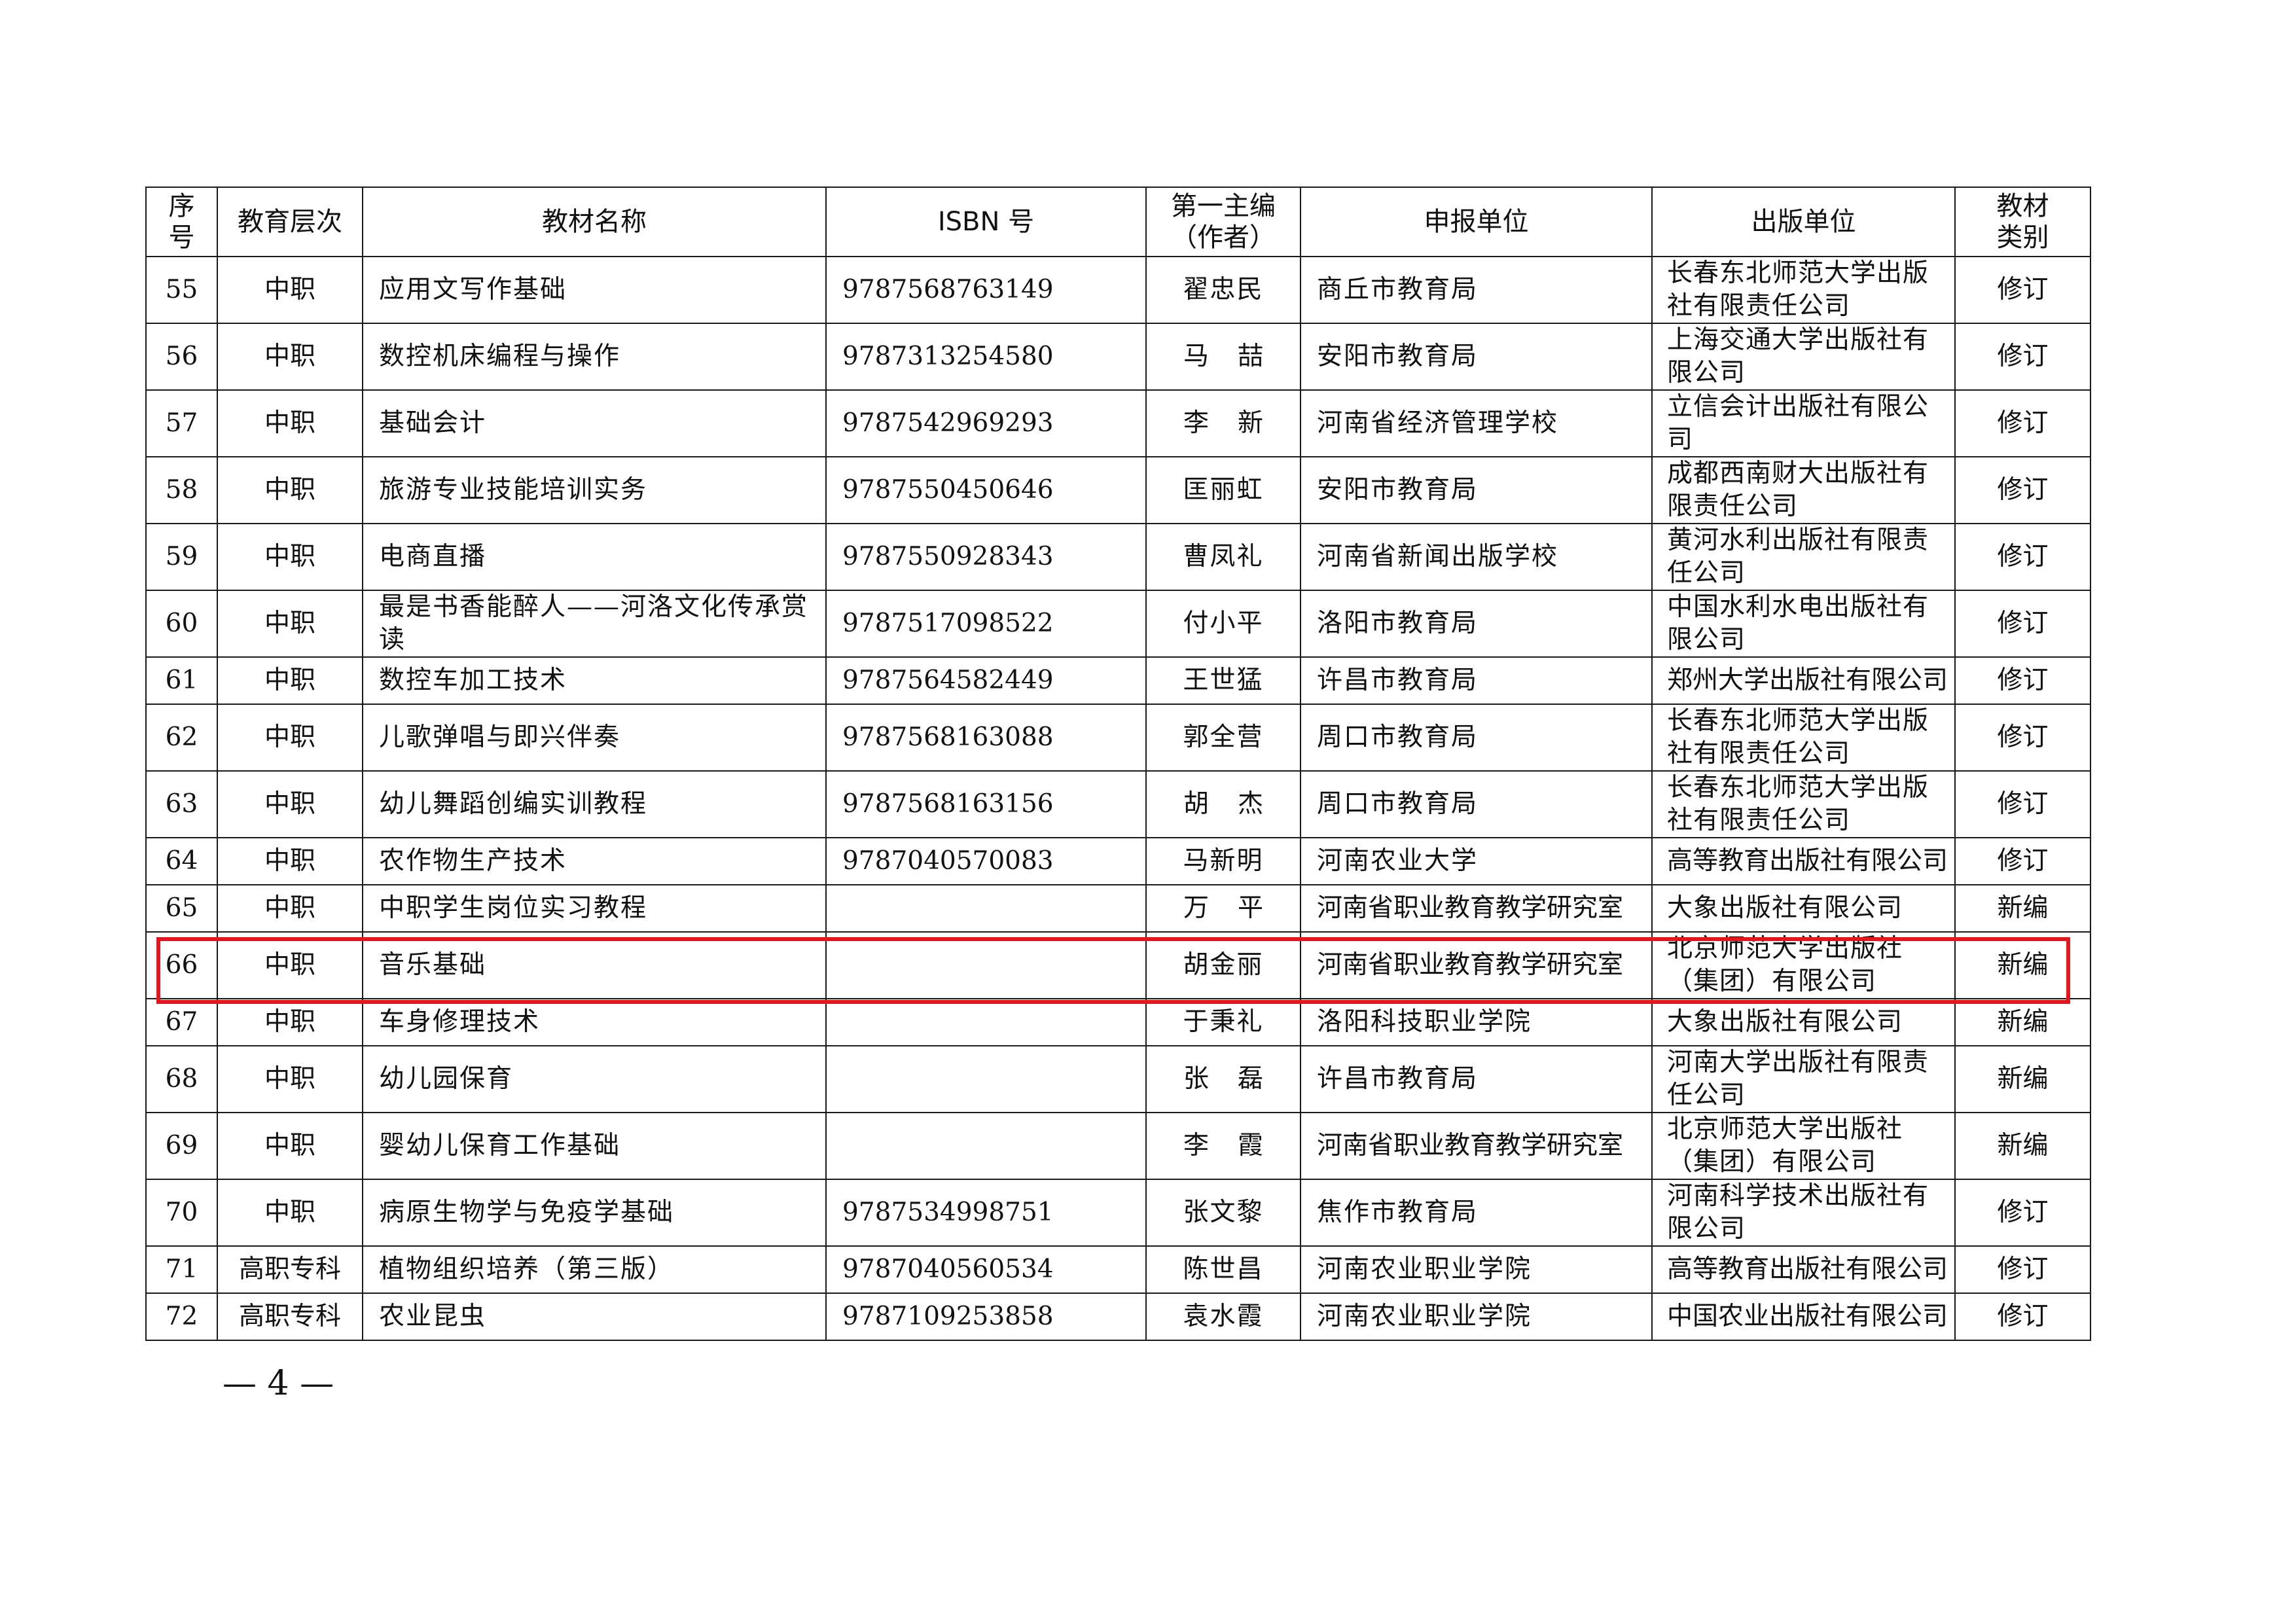 Image resolution: width=2296 pixels, height=1623 pixels. I want to click on cell-publisher: 长春东北师范大学出版社有限责任公司, so click(1803, 290).